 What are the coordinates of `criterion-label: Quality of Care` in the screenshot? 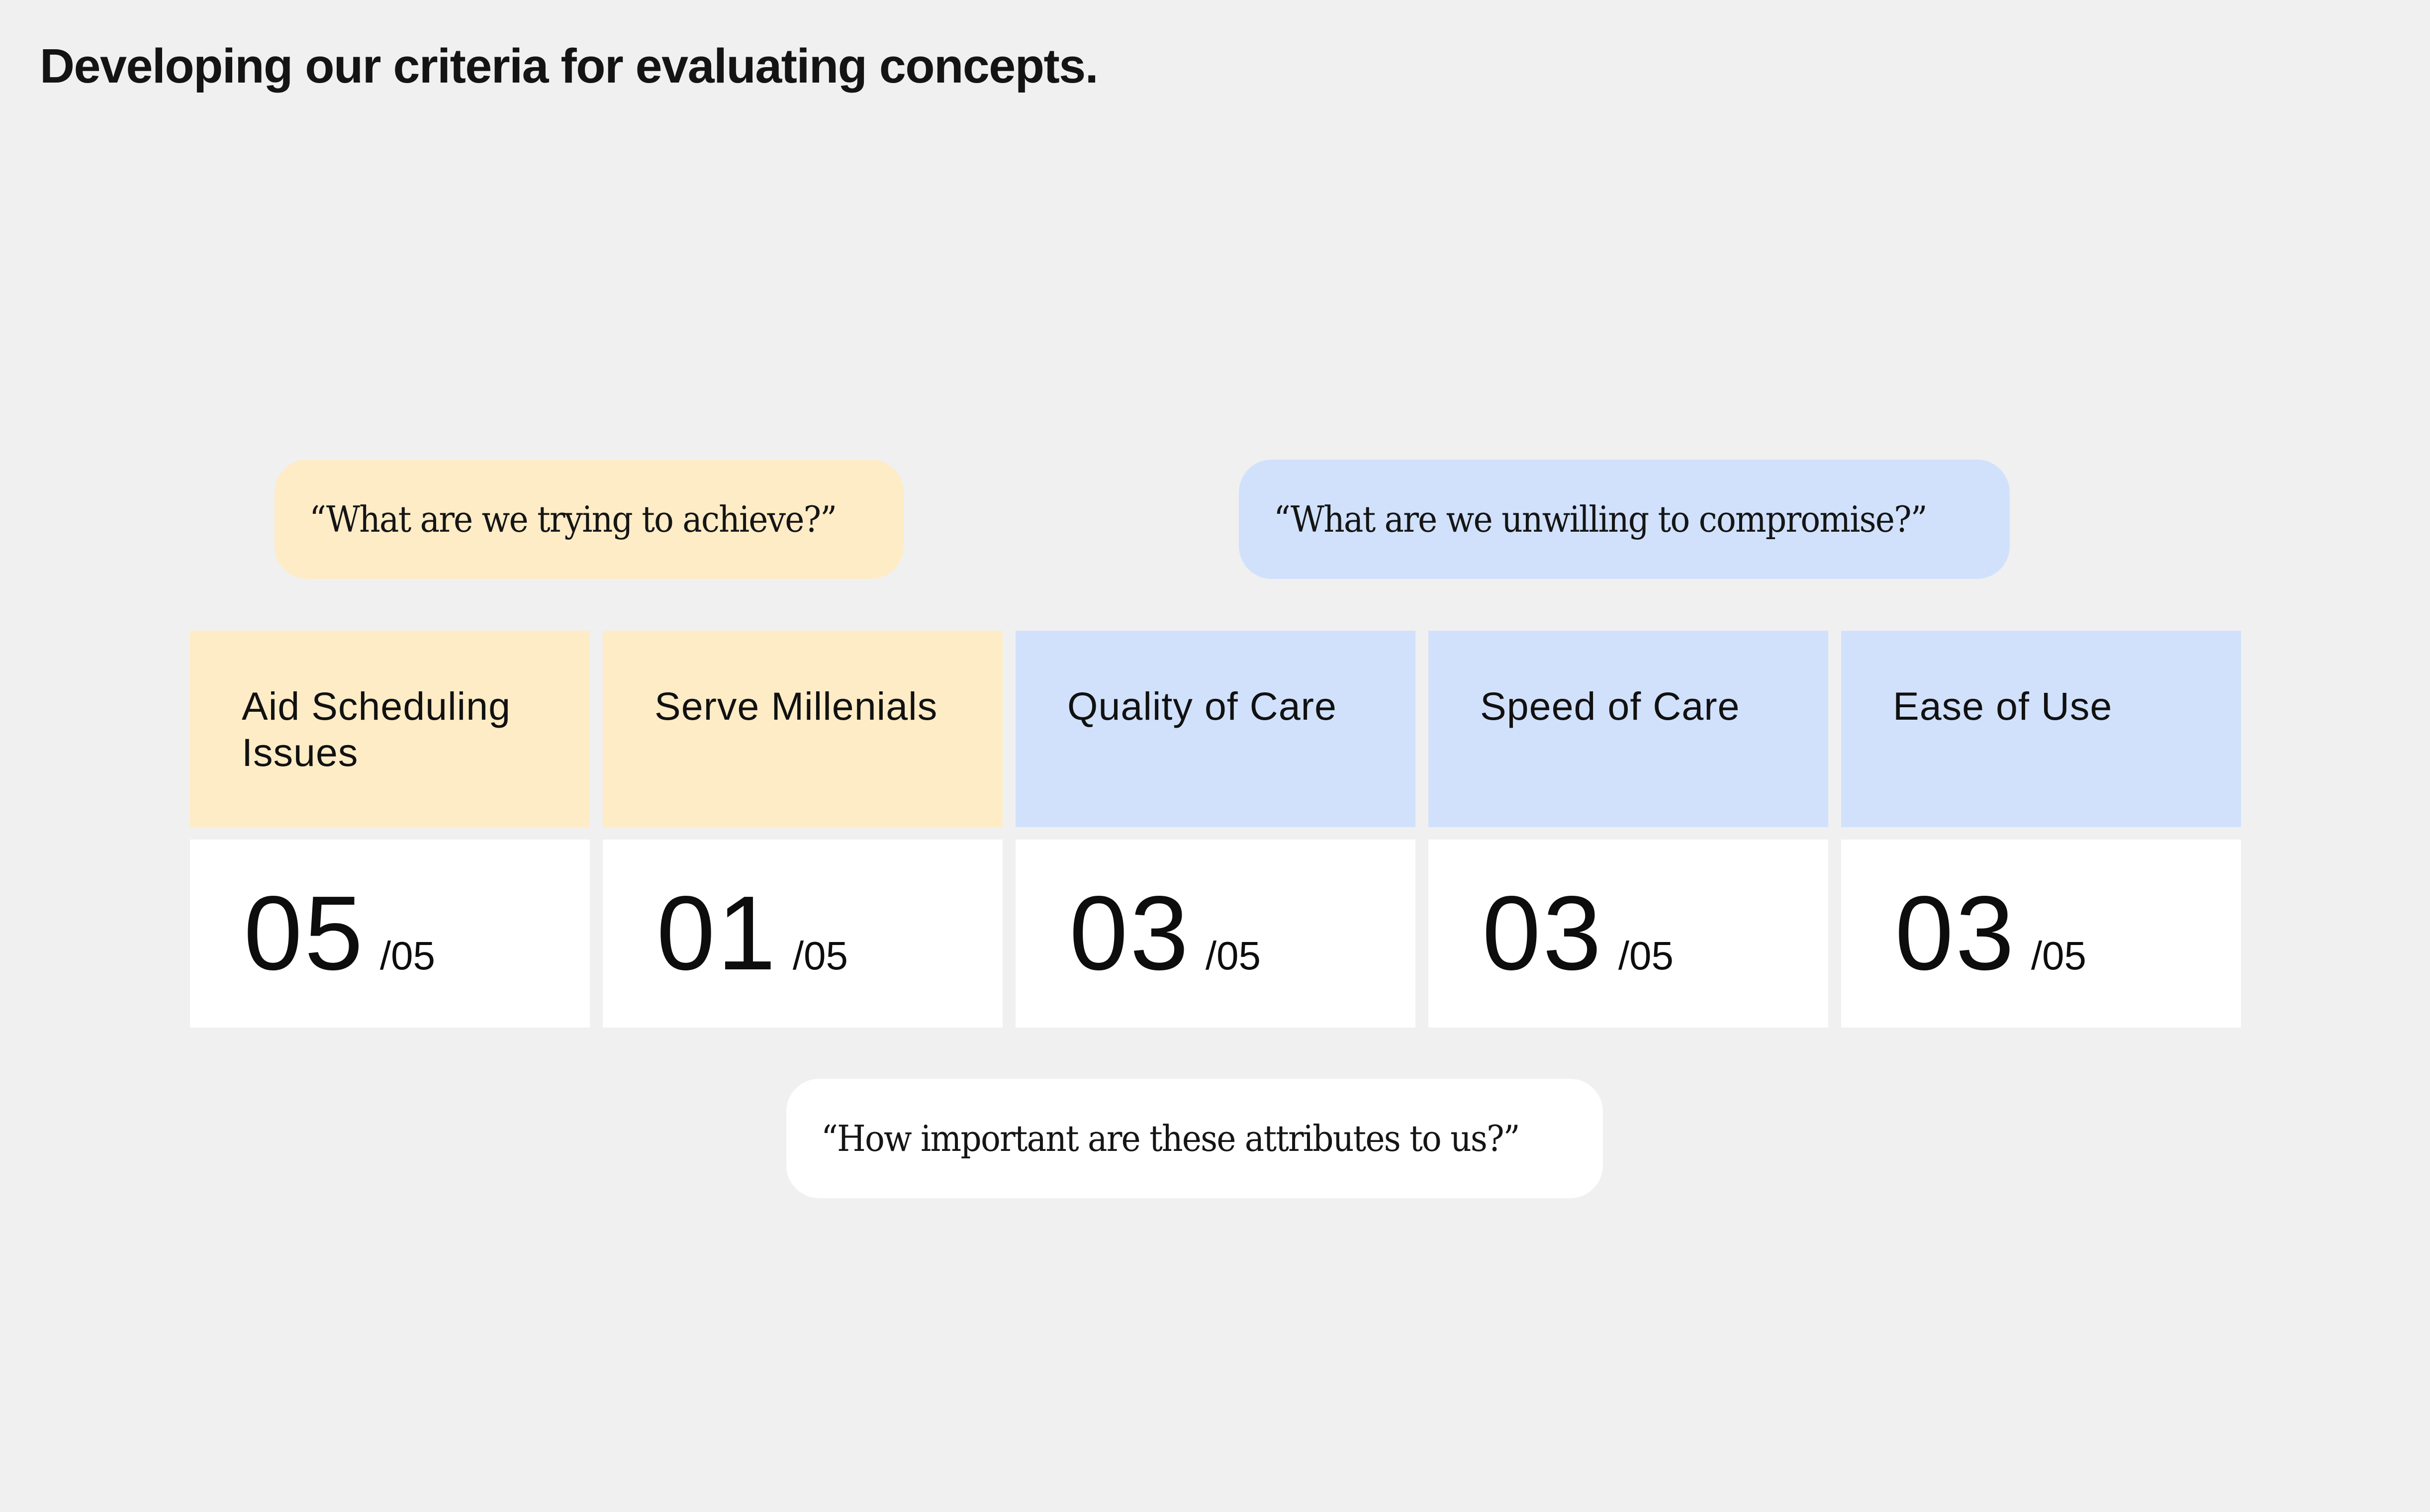 It's located at (1202, 706).